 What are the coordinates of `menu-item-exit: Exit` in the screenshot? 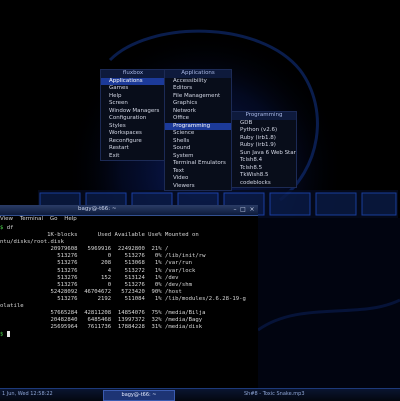 It's located at (133, 157).